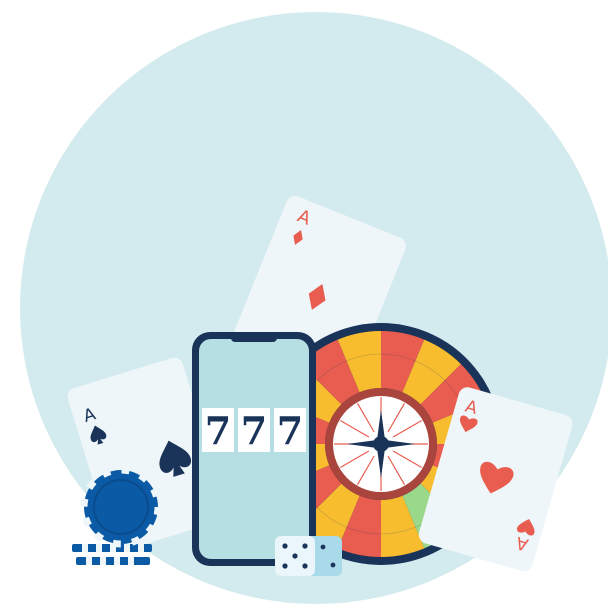 The width and height of the screenshot is (608, 609). Describe the element at coordinates (308, 556) in the screenshot. I see `dice-icon` at that location.